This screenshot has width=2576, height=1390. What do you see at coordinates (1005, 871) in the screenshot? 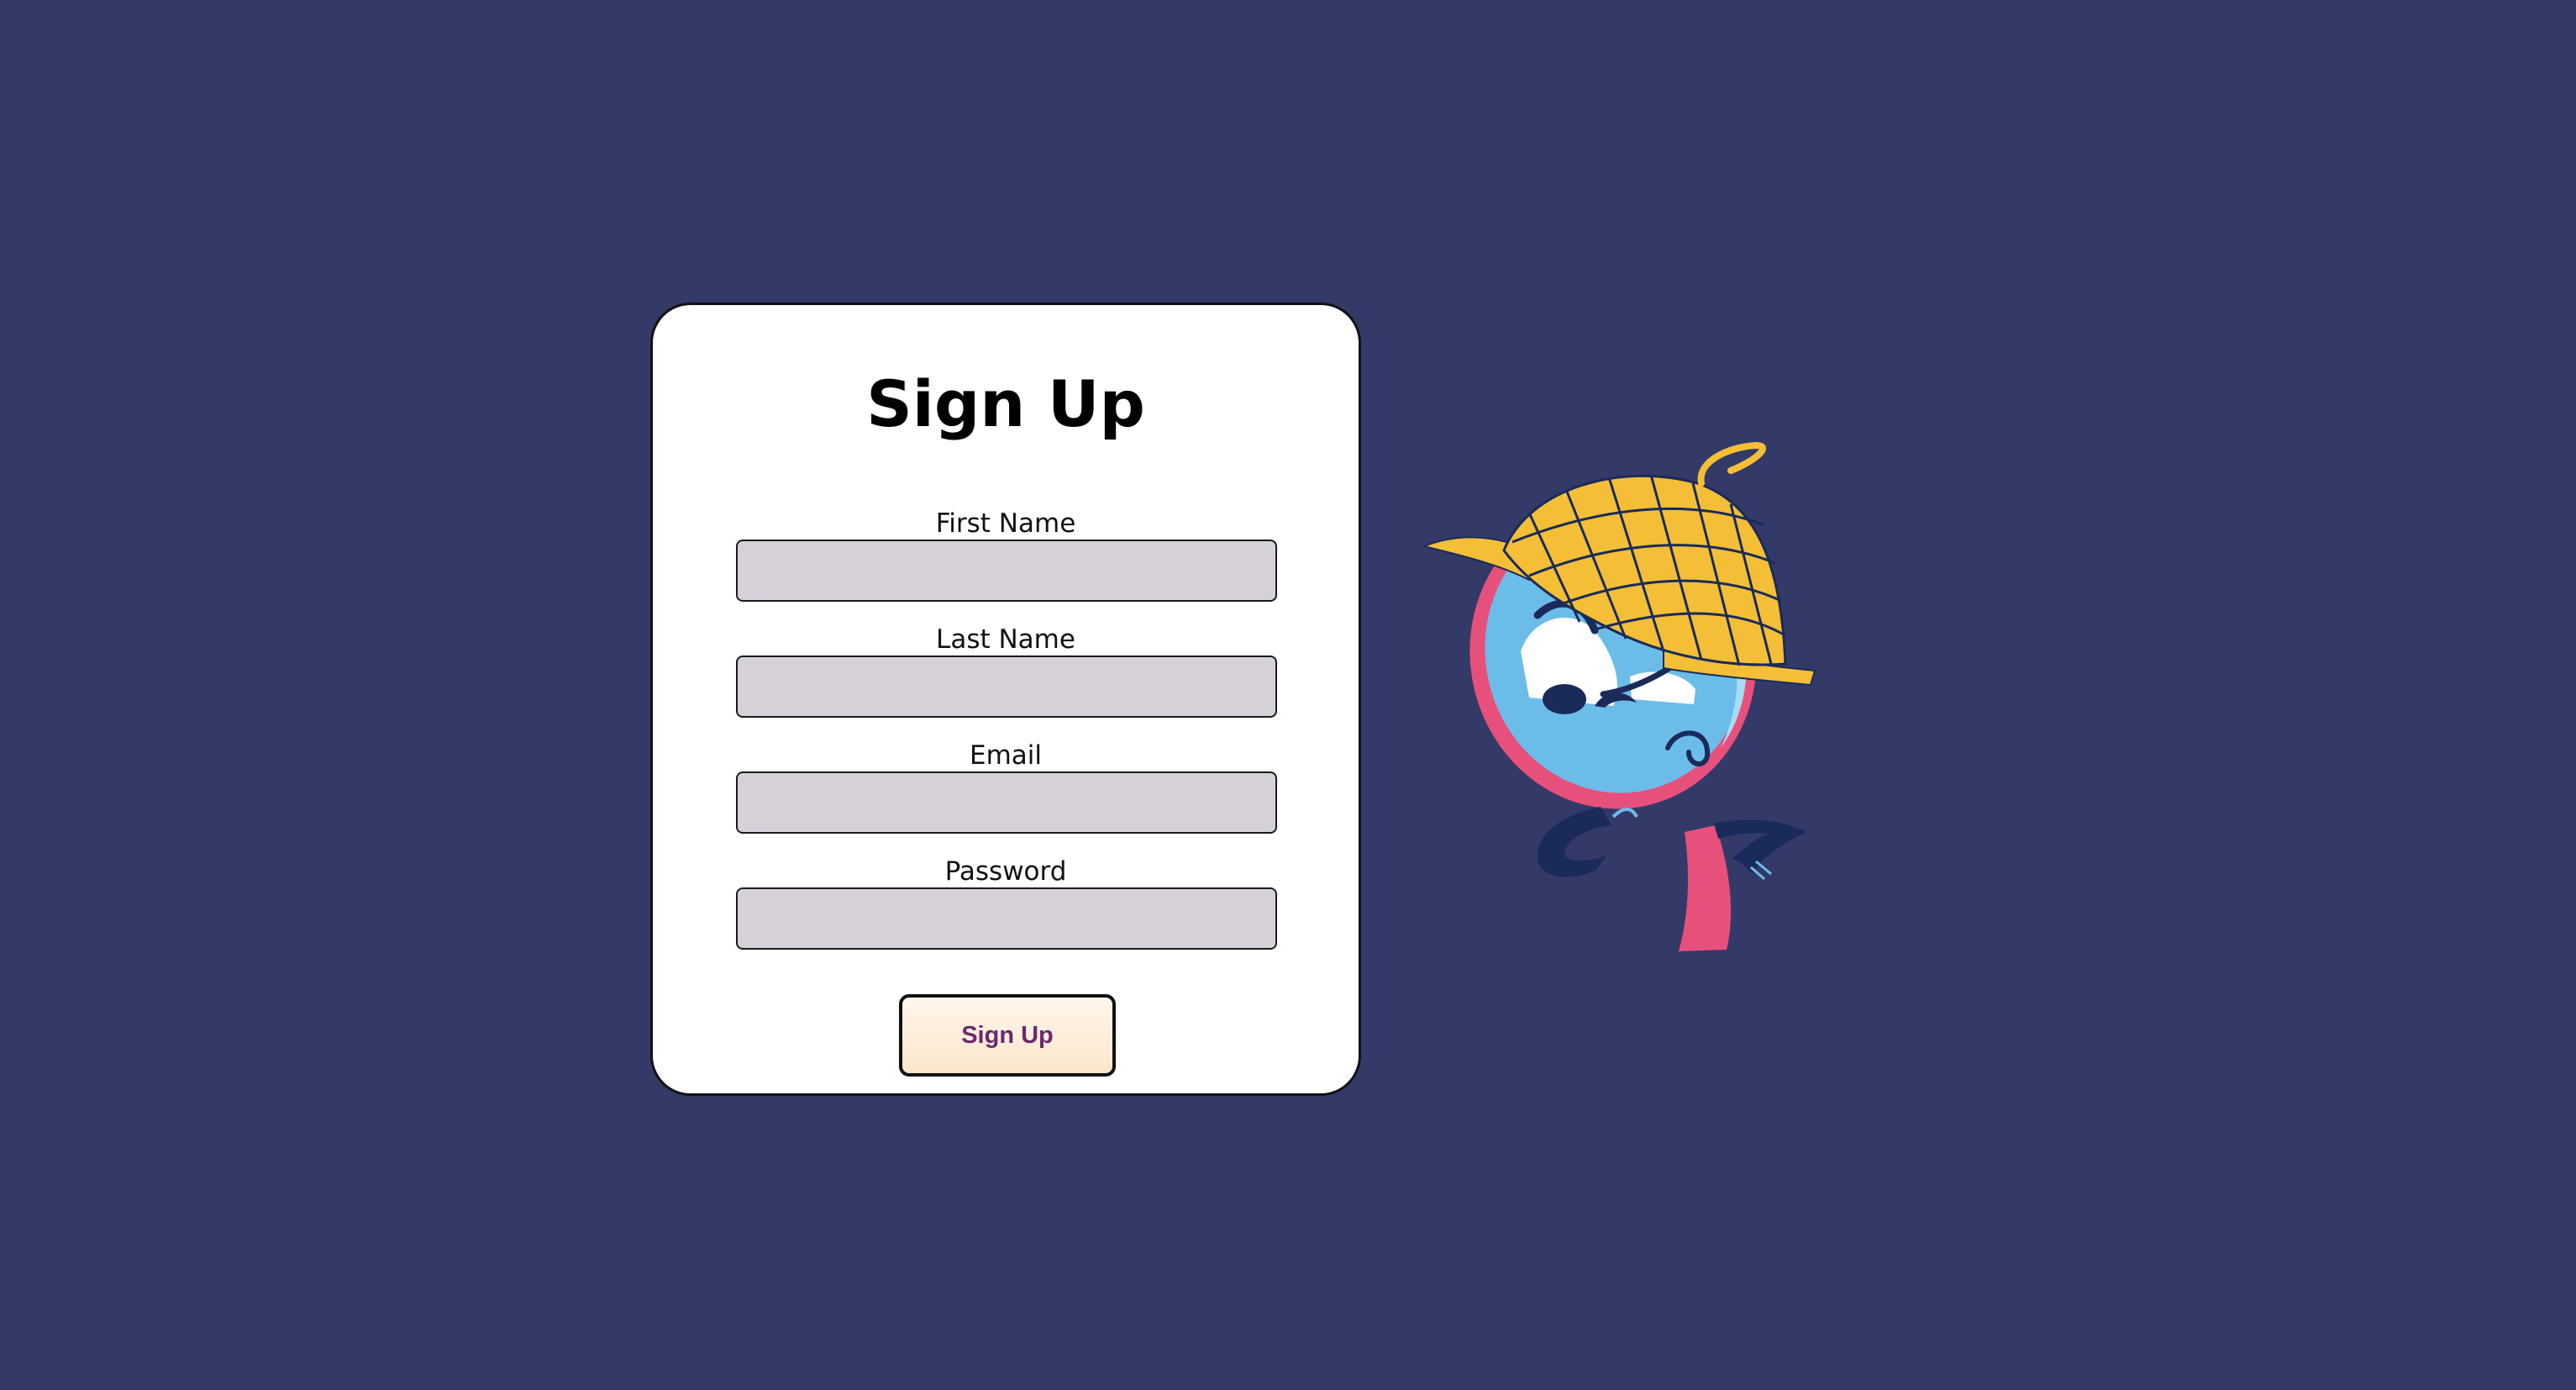
I see `password-label: Password` at bounding box center [1005, 871].